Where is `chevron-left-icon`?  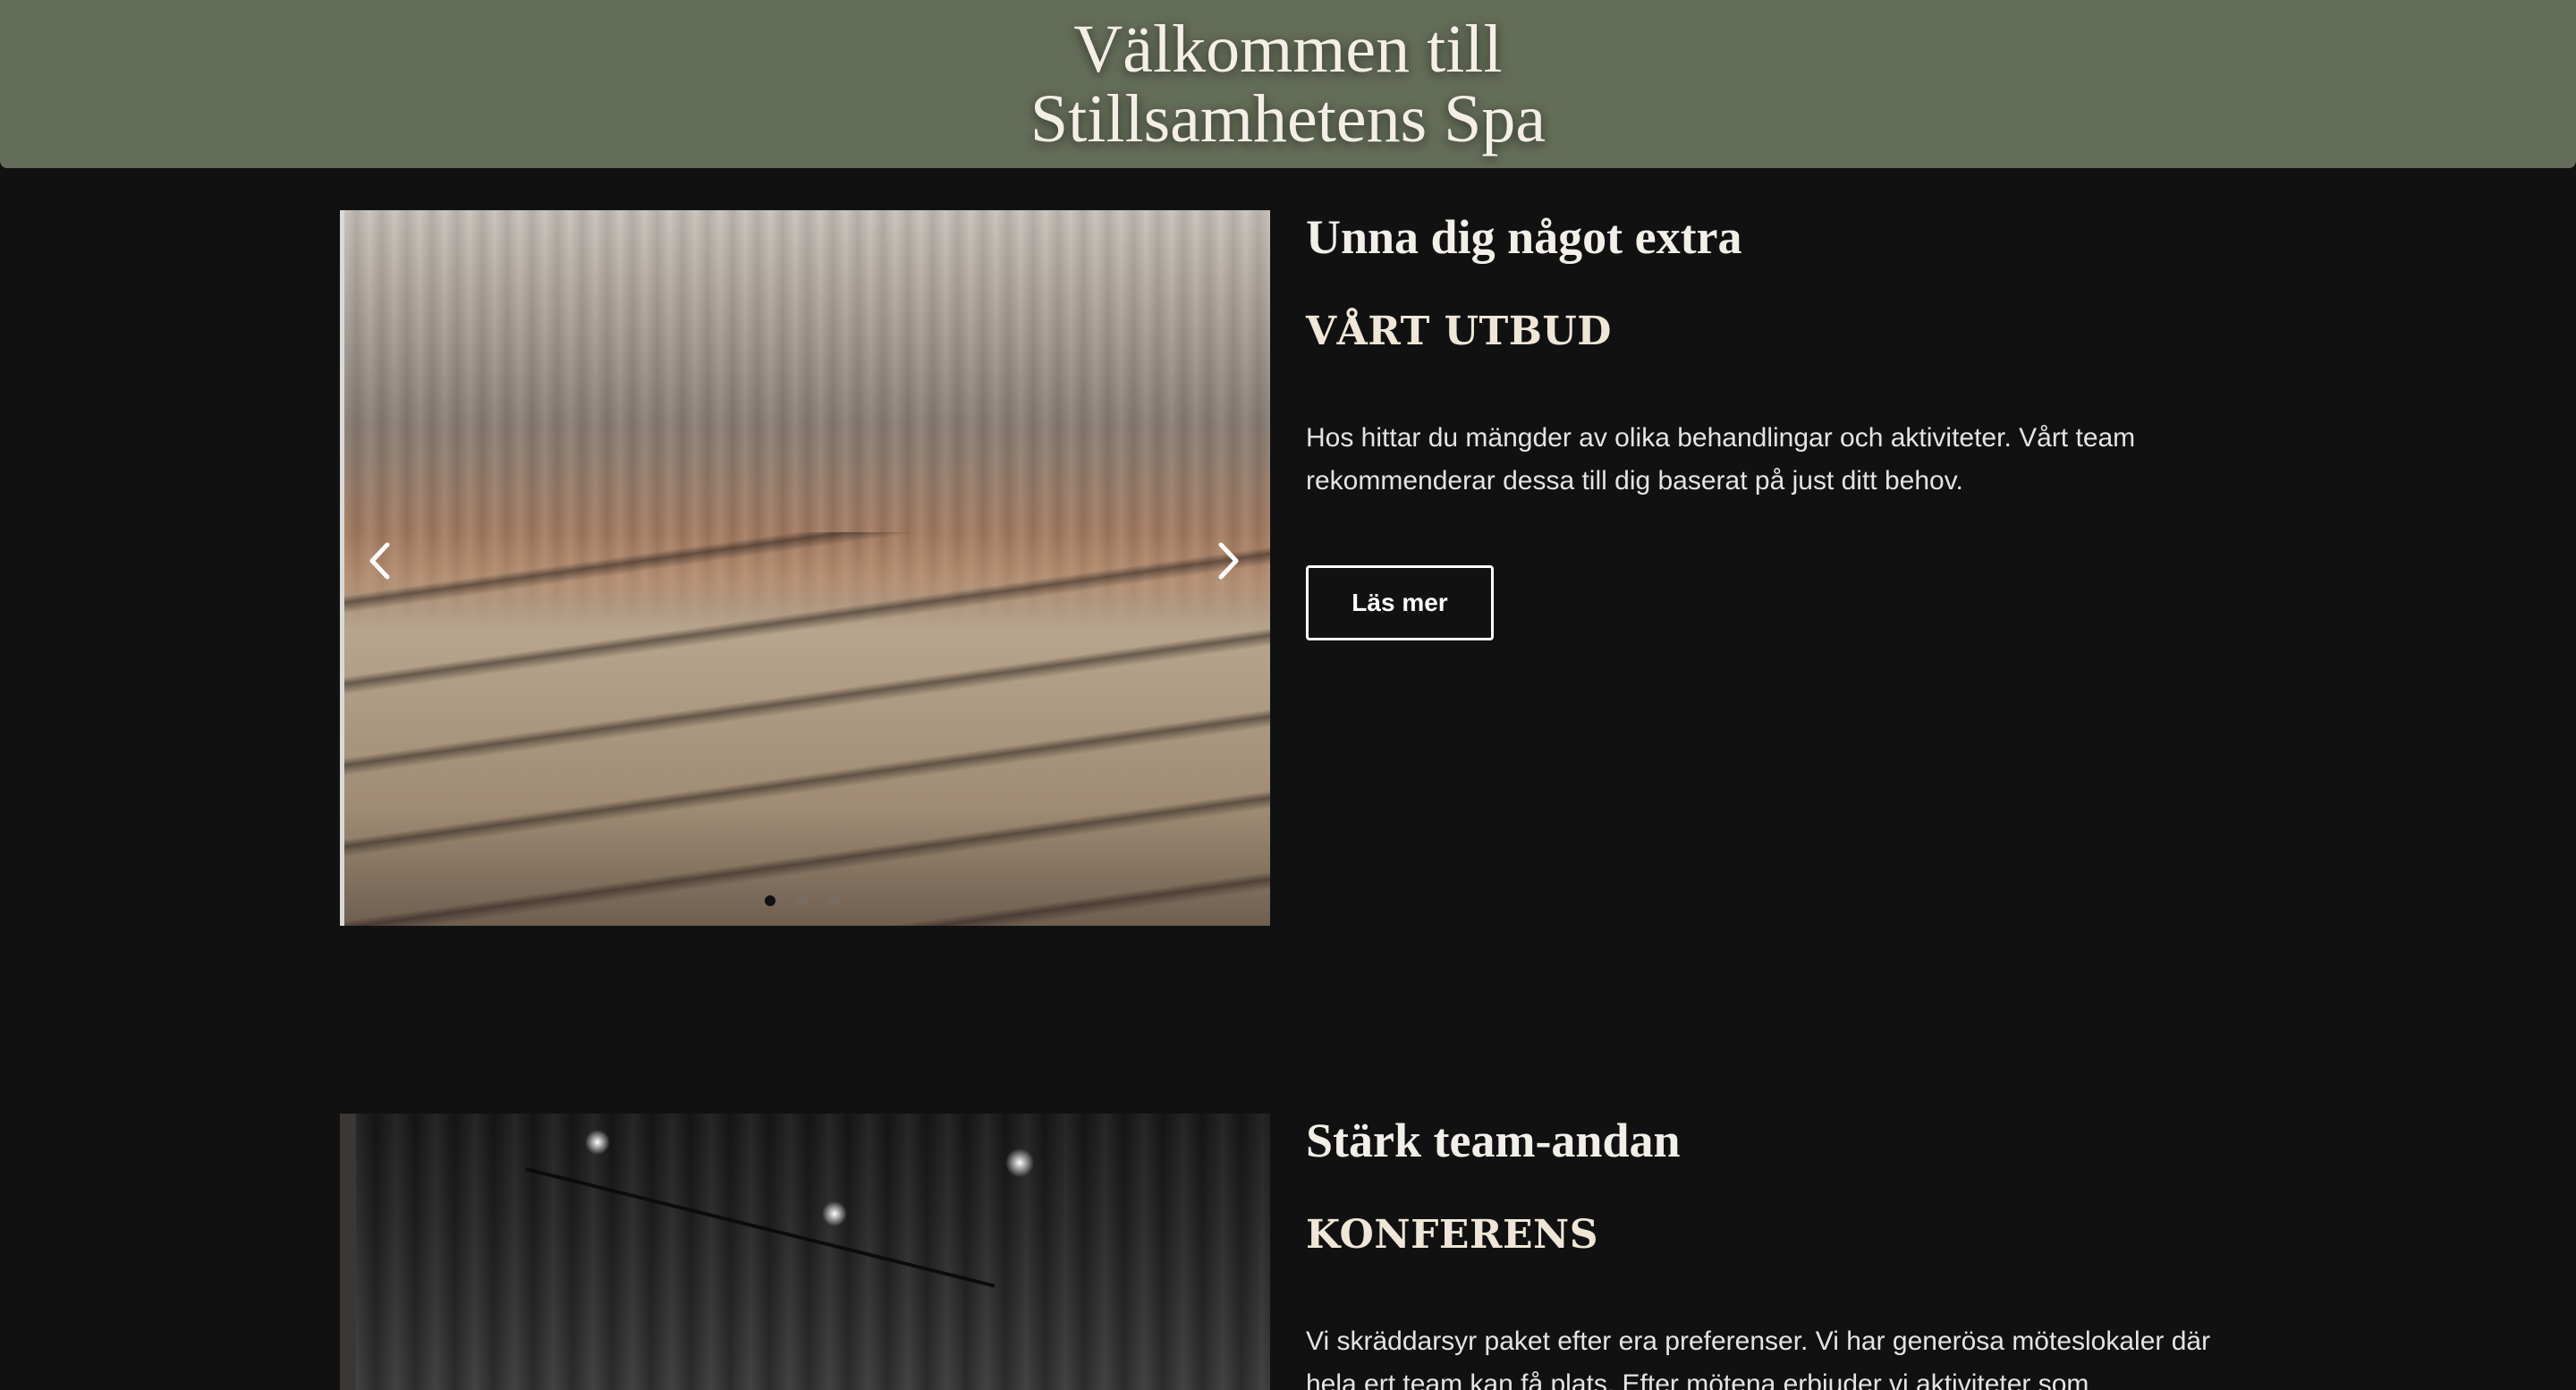 chevron-left-icon is located at coordinates (379, 561).